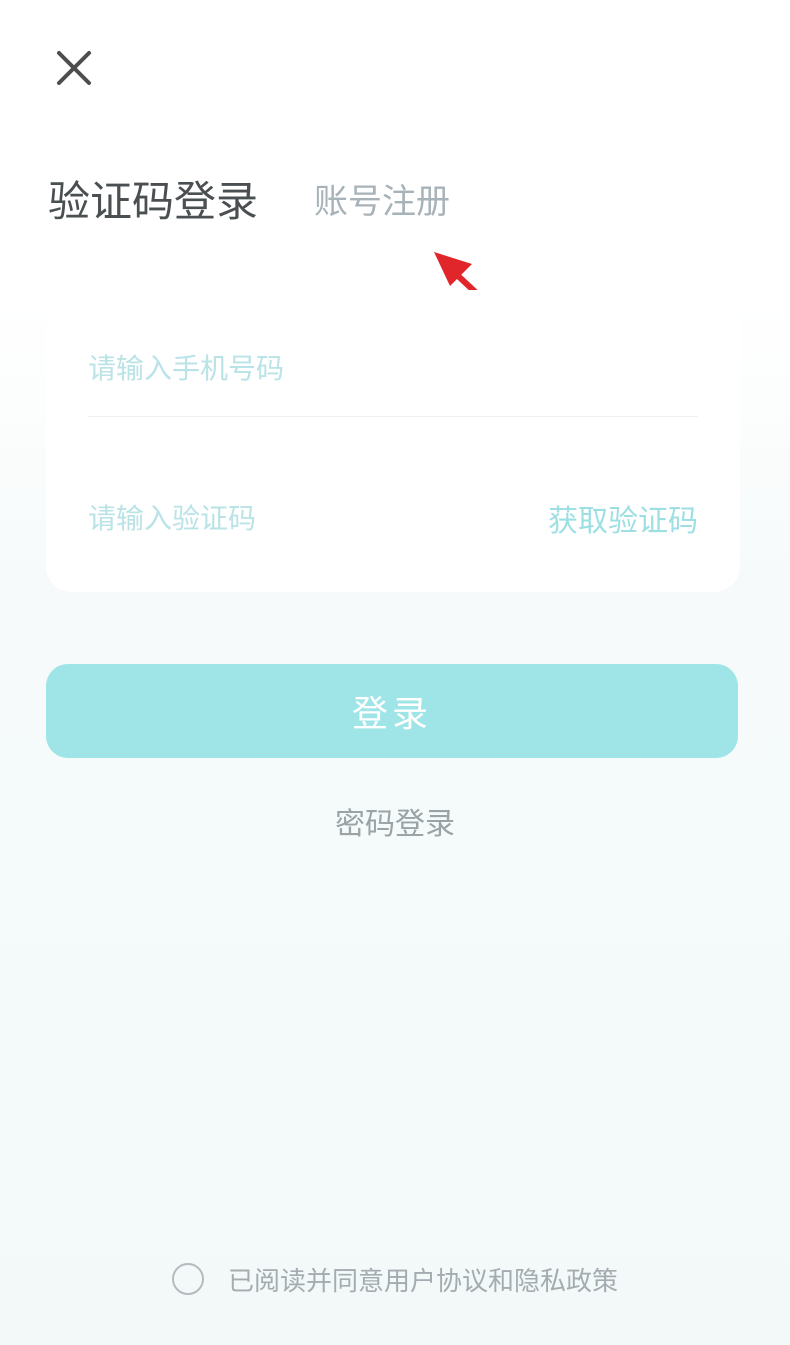  Describe the element at coordinates (392, 711) in the screenshot. I see `login-button: 登录` at that location.